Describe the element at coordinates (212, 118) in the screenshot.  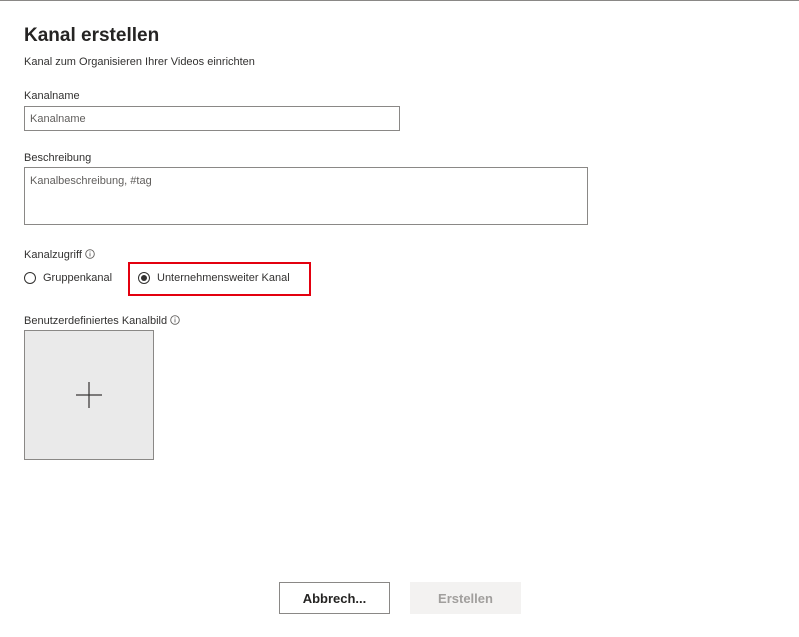
I see `channel-name-input` at that location.